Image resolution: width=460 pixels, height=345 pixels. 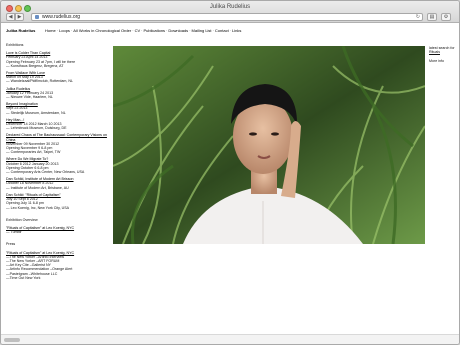 I want to click on right-panel: latest search for Rituals More info, so click(x=444, y=54).